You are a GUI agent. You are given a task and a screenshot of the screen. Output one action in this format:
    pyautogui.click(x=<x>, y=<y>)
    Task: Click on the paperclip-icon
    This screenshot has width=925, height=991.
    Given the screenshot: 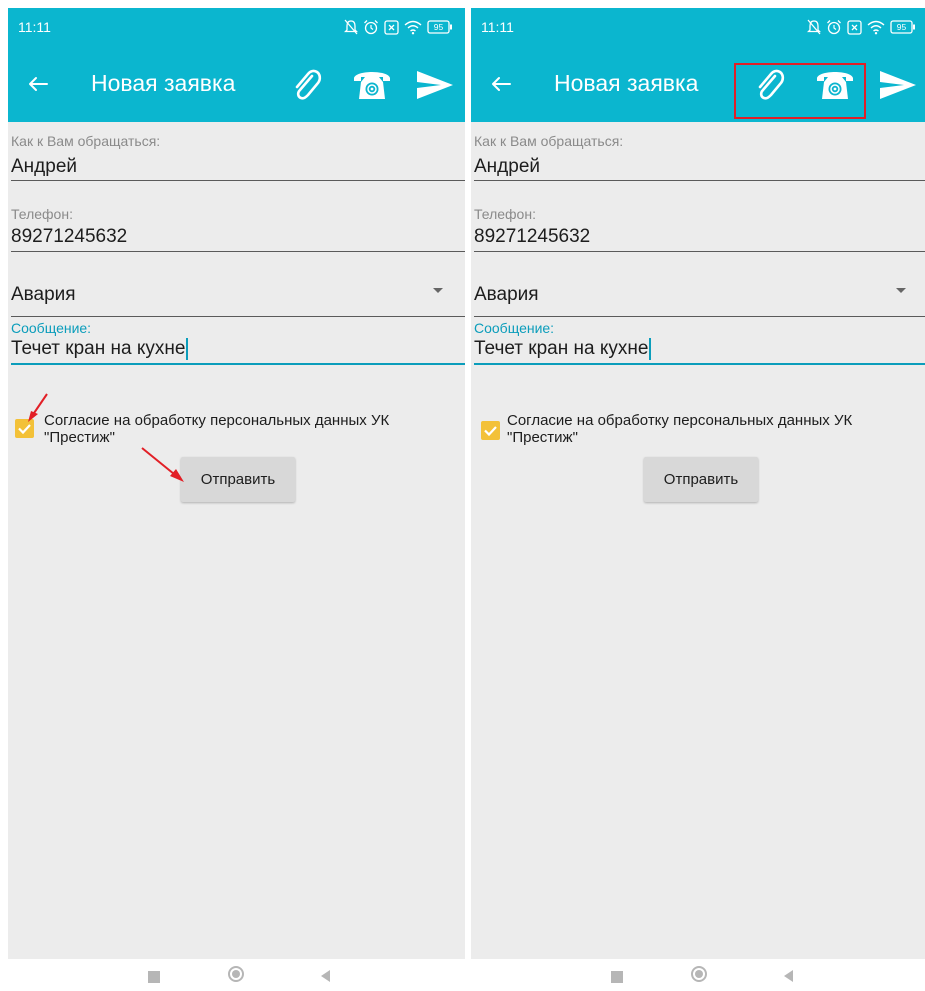 What is the action you would take?
    pyautogui.click(x=305, y=84)
    